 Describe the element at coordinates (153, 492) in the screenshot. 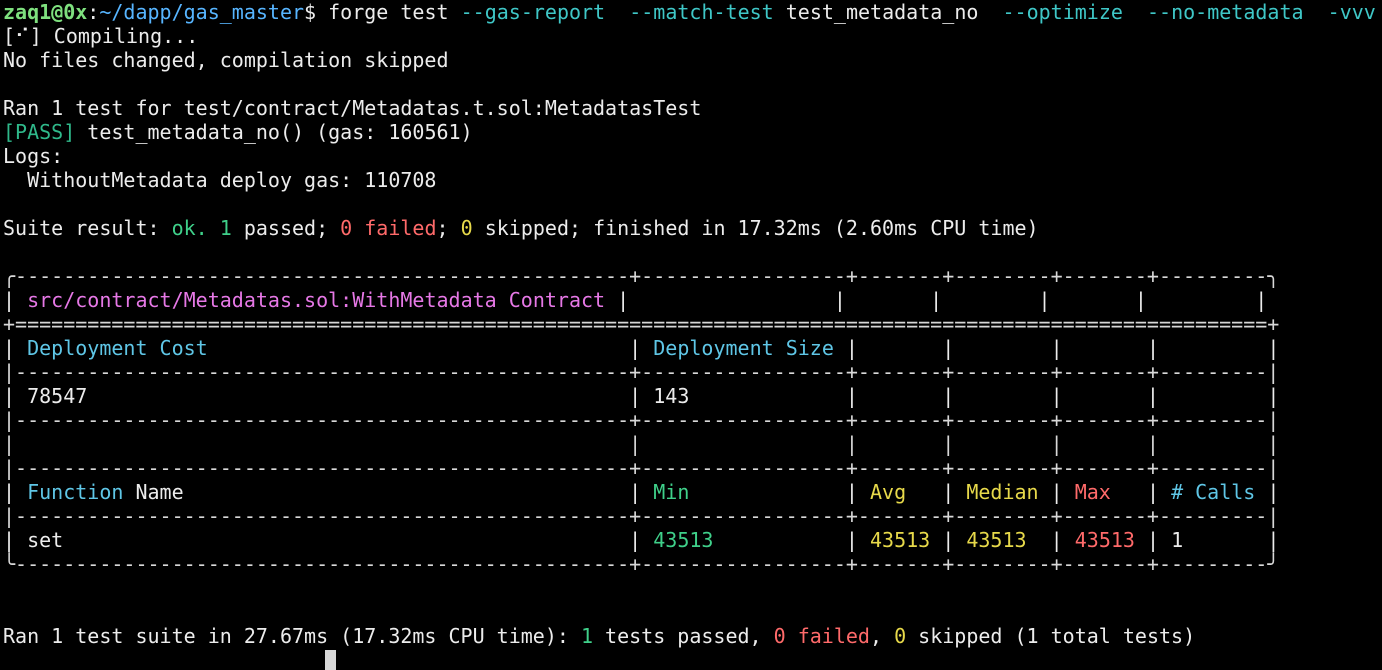

I see `header-name: Name` at that location.